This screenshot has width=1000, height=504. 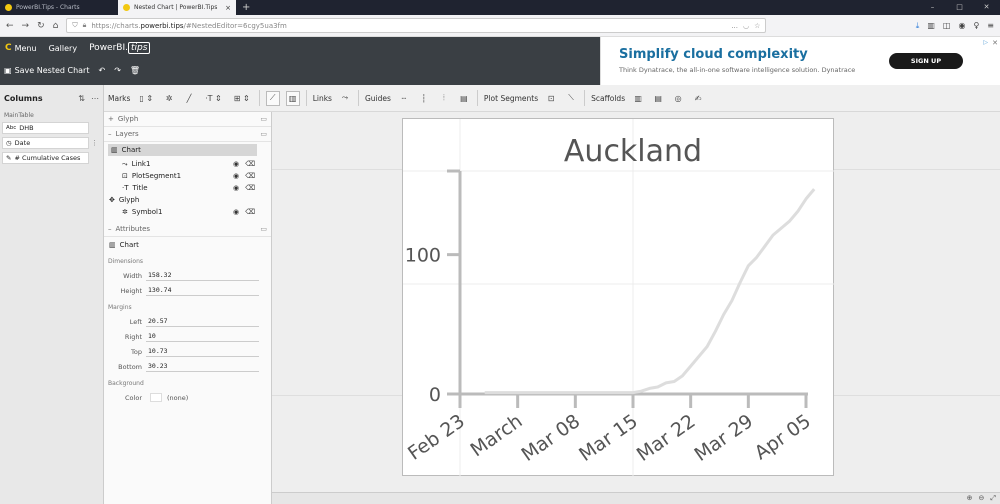 I want to click on new-tab-icon: +, so click(x=246, y=7).